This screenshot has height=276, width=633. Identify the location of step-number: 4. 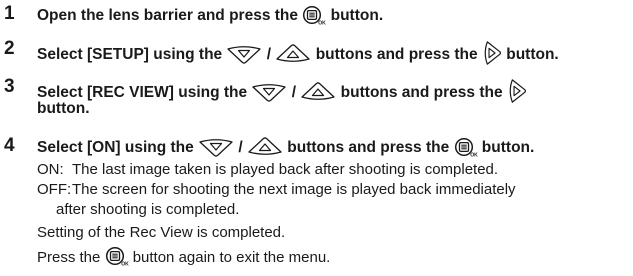
(9, 145).